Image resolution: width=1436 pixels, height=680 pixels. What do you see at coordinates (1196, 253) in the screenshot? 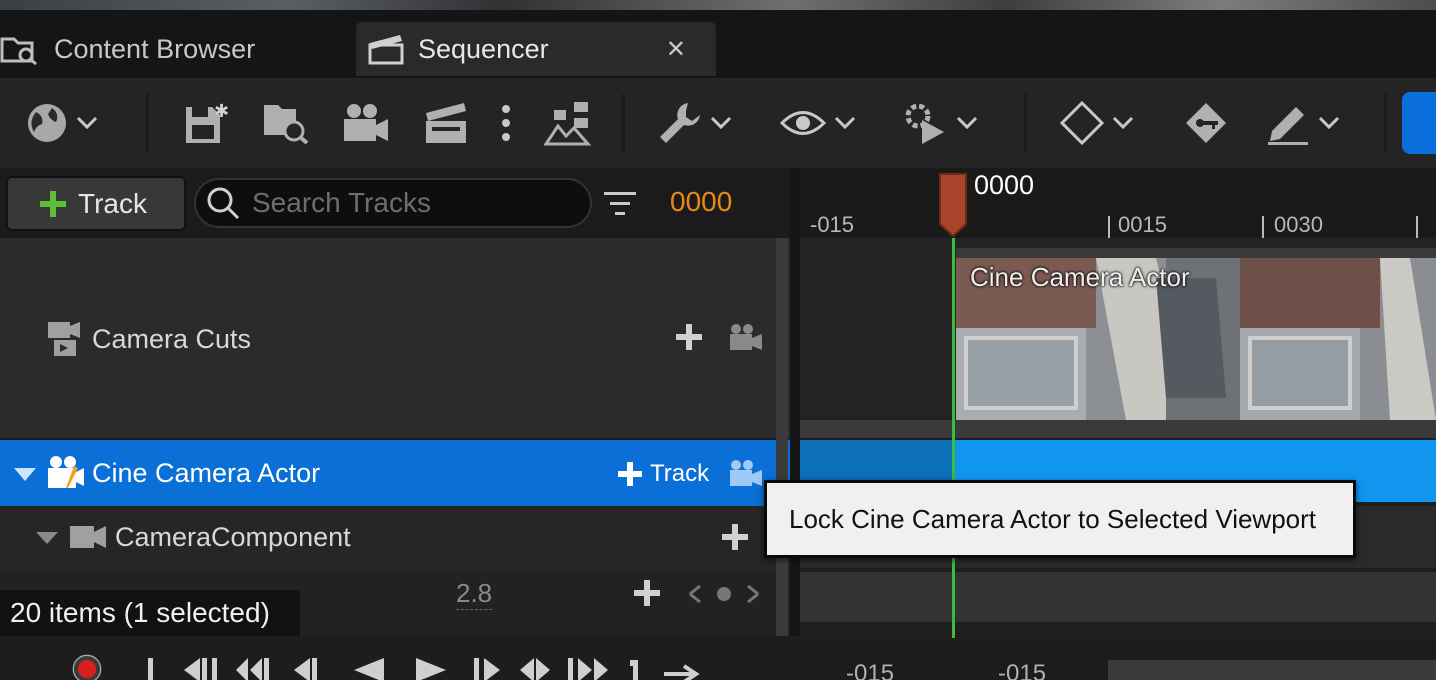
I see `camera-cut-section-bar` at bounding box center [1196, 253].